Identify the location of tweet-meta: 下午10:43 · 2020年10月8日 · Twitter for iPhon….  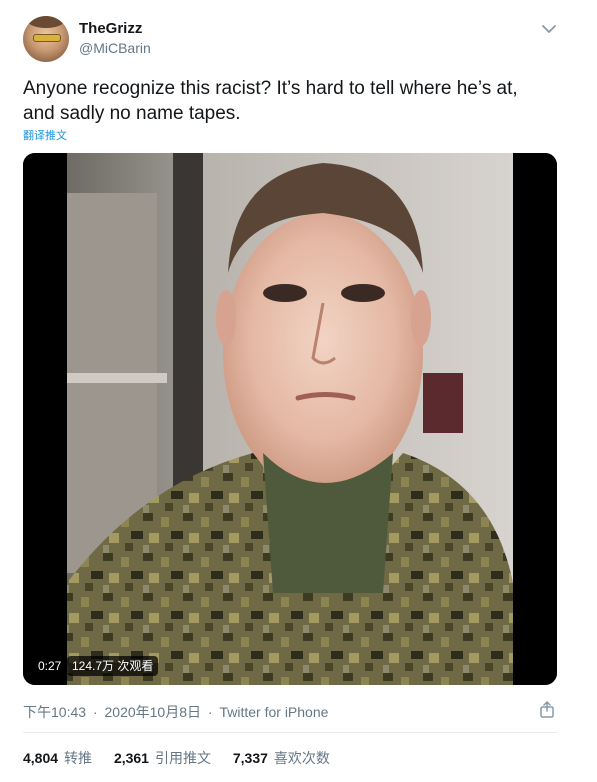
(177, 712).